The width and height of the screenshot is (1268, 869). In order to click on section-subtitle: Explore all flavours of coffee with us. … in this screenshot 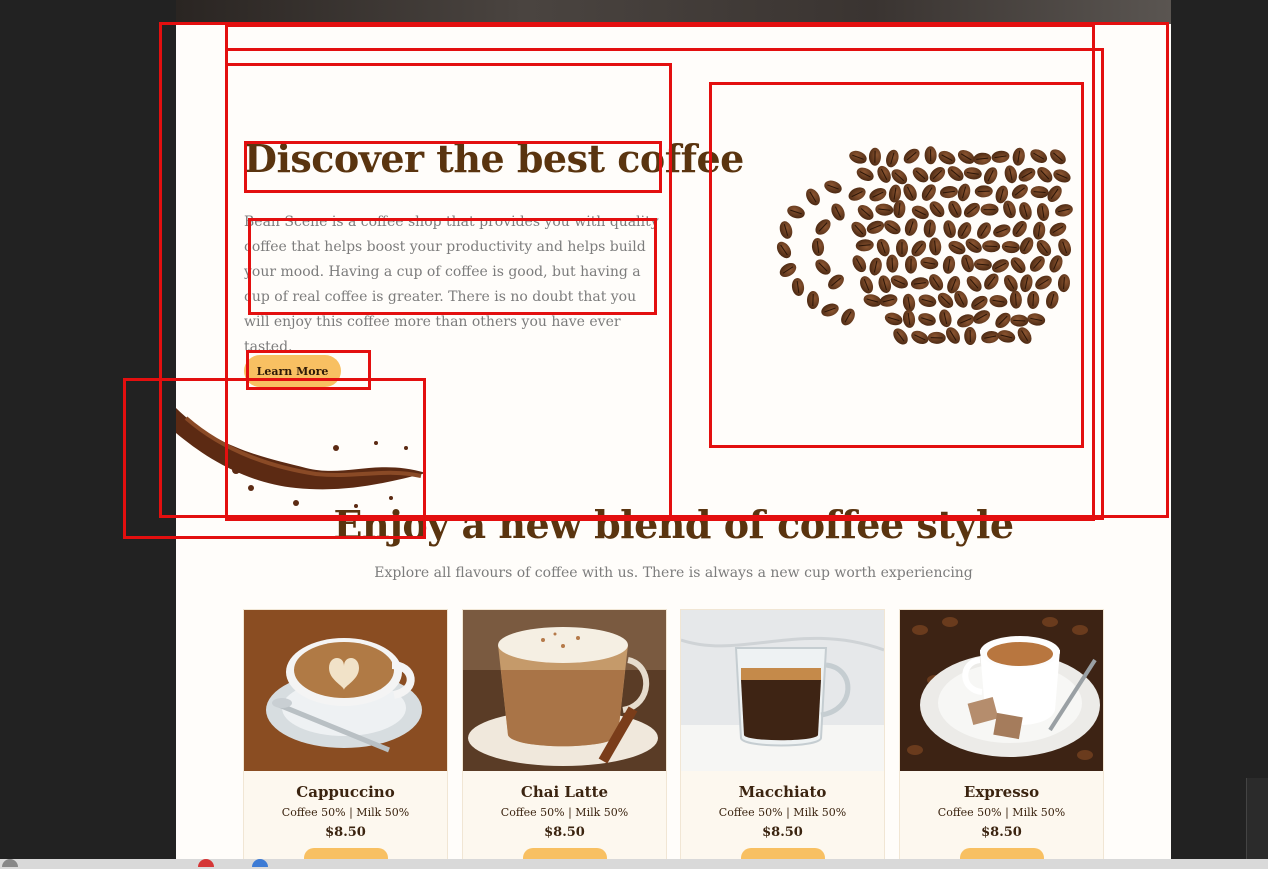, I will do `click(673, 573)`.